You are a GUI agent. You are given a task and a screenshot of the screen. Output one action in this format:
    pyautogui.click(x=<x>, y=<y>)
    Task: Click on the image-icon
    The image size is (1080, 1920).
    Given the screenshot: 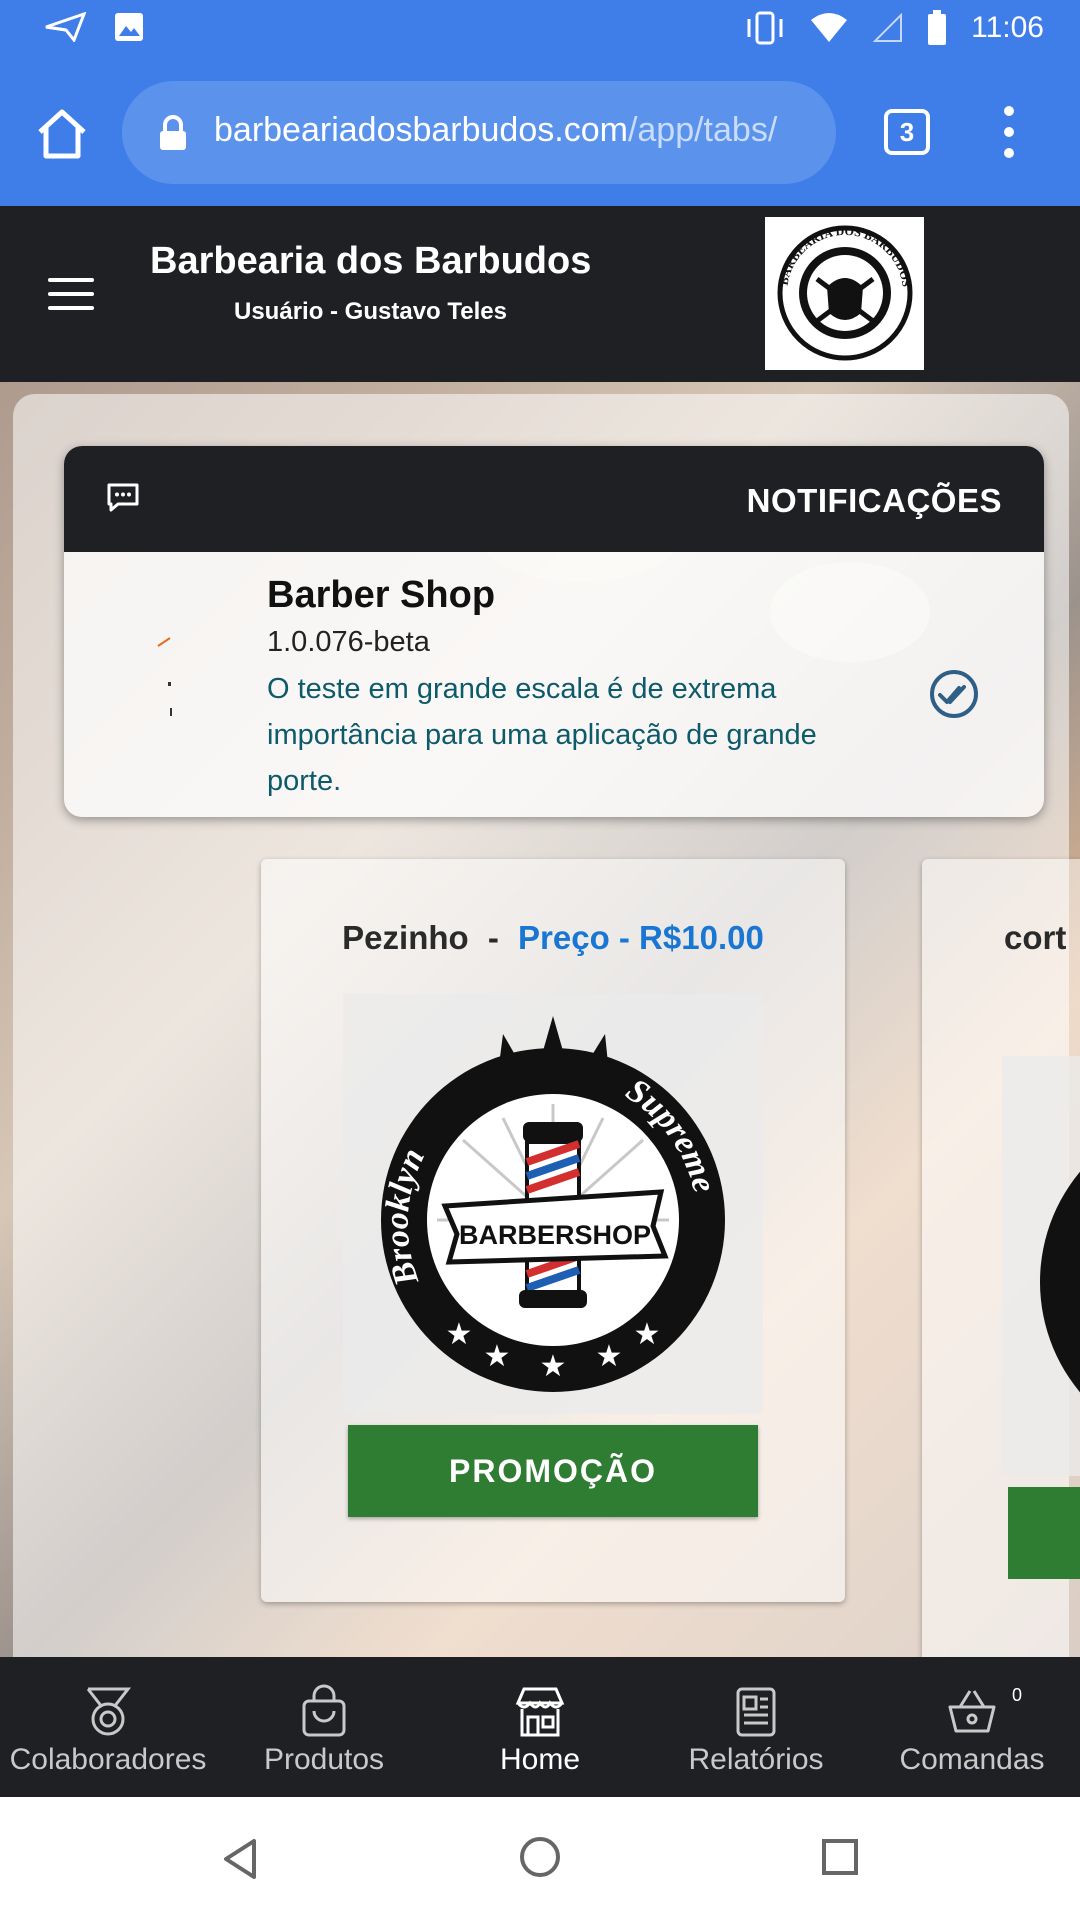 What is the action you would take?
    pyautogui.click(x=129, y=27)
    